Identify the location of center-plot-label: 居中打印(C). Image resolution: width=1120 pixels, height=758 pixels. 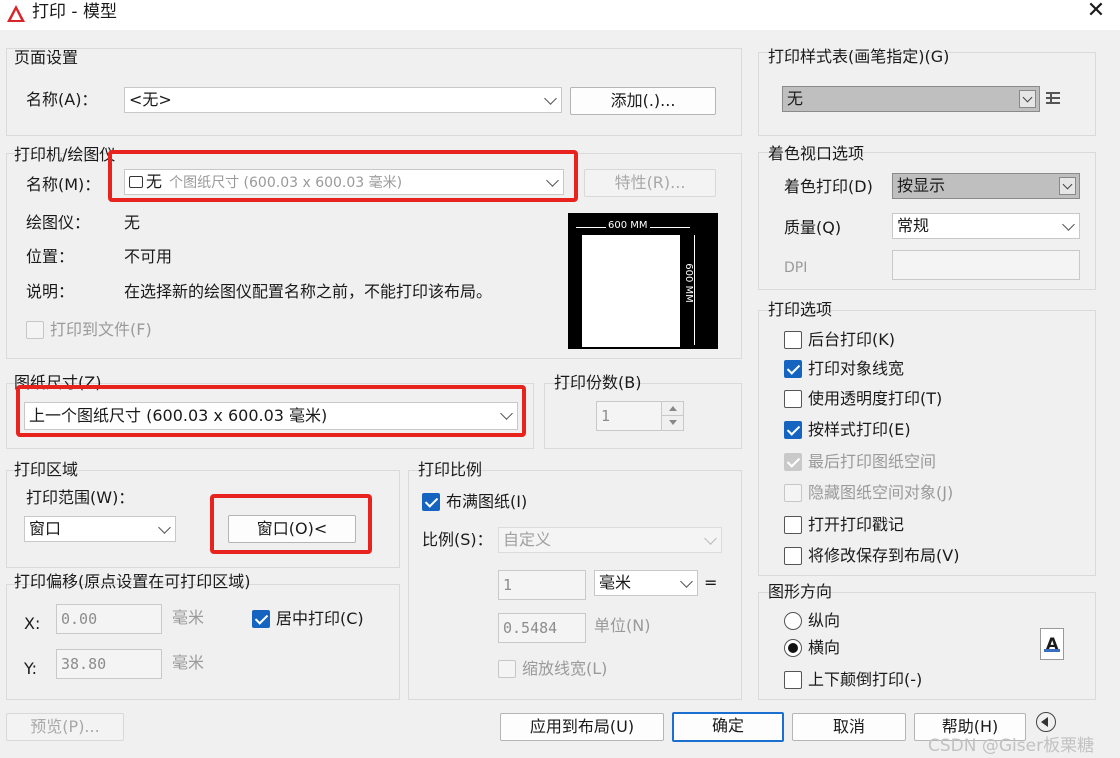
(320, 618).